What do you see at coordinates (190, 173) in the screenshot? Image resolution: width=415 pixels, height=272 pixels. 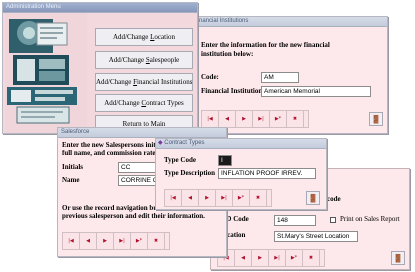 I see `type-description-label: Type Description` at bounding box center [190, 173].